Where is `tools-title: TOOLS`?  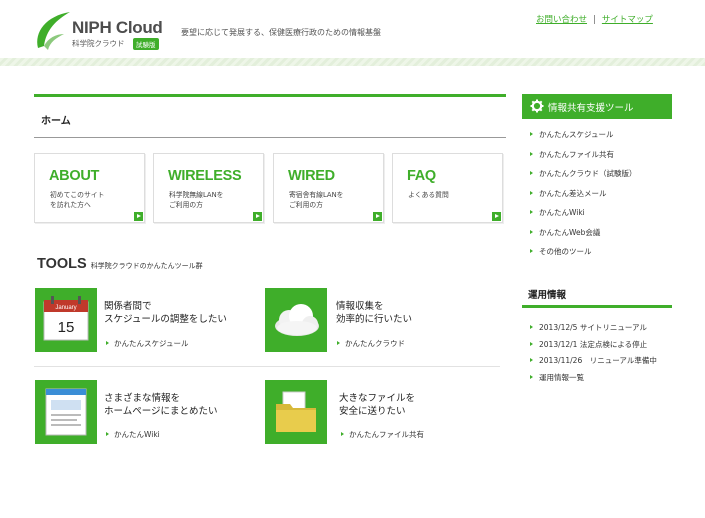 tools-title: TOOLS is located at coordinates (62, 264).